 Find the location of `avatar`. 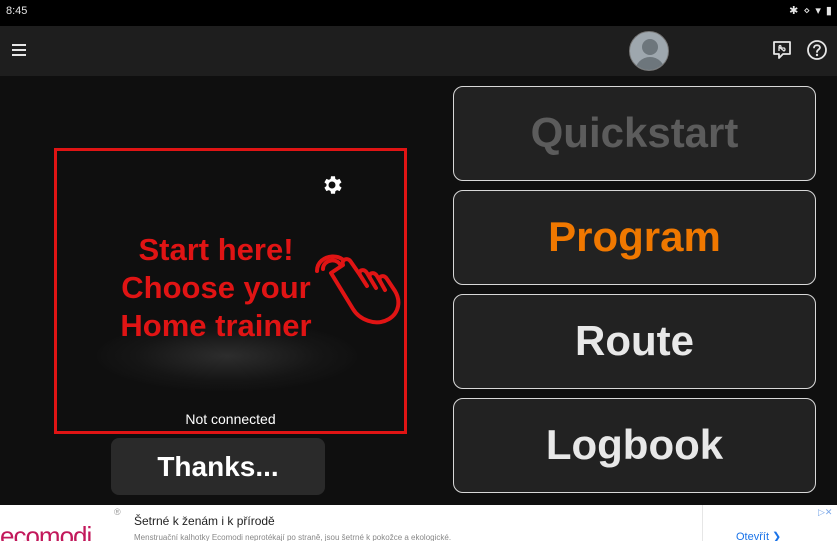

avatar is located at coordinates (649, 51).